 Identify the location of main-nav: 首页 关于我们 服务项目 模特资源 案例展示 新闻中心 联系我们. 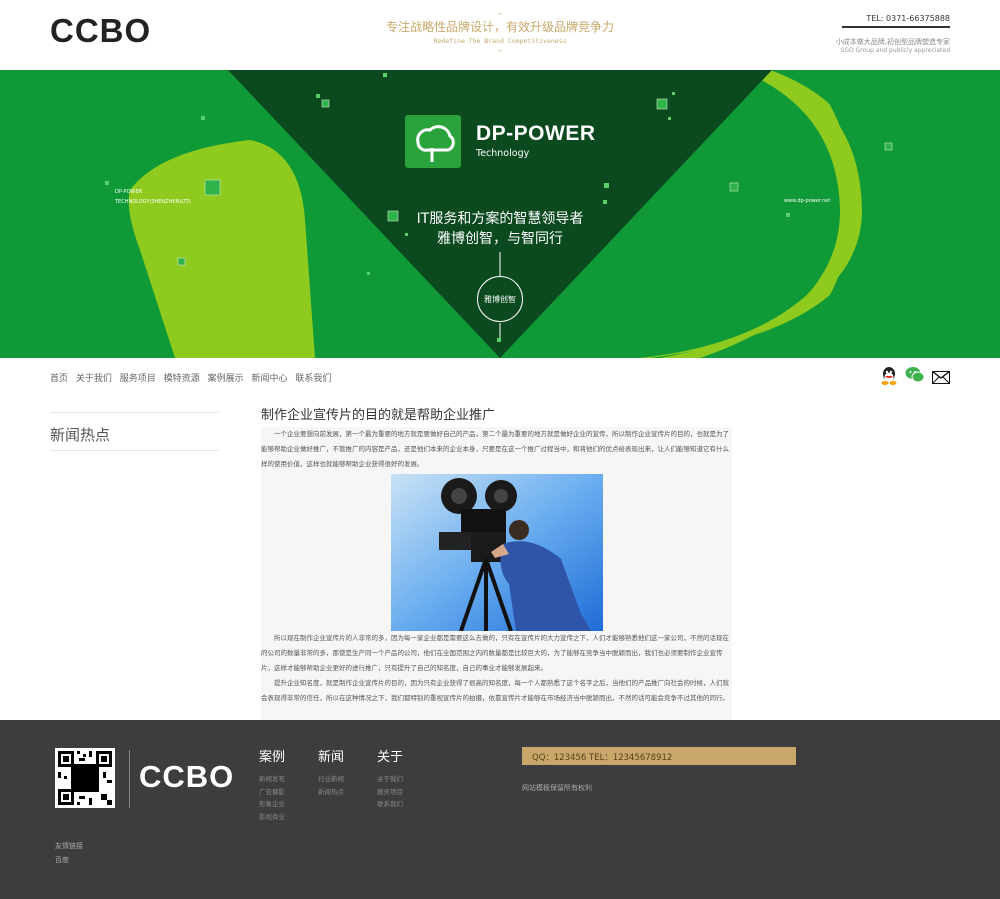
(193, 378).